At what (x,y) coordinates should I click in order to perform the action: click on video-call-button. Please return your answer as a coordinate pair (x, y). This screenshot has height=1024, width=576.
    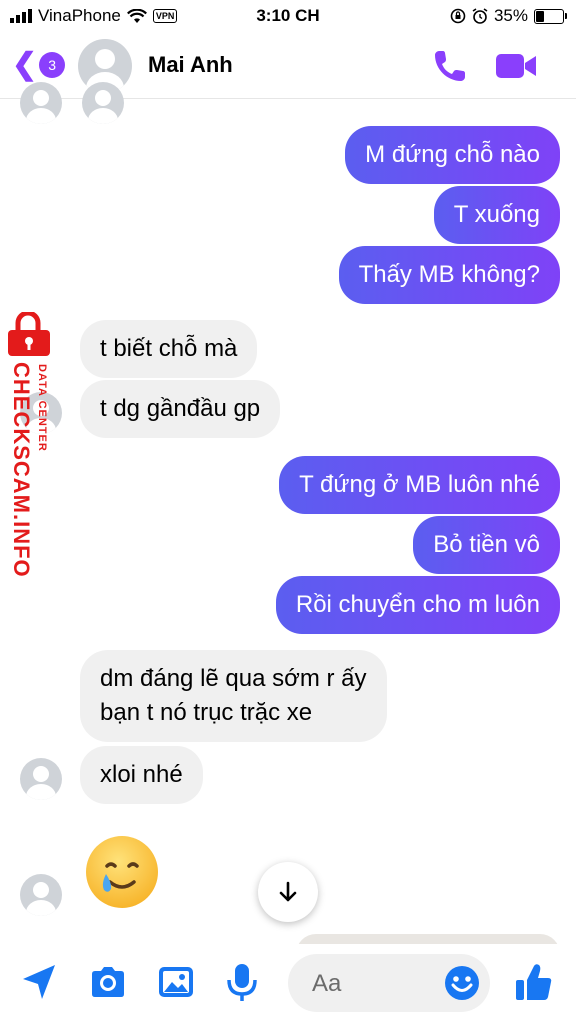
    Looking at the image, I should click on (516, 66).